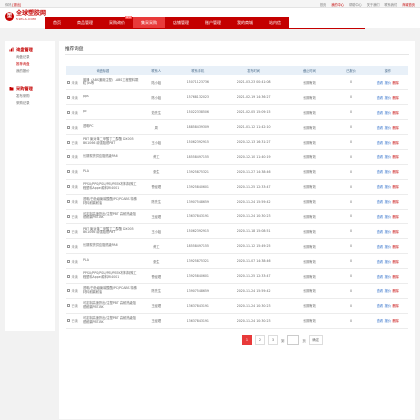 This screenshot has width=420, height=420. I want to click on page-button-3: 3, so click(273, 340).